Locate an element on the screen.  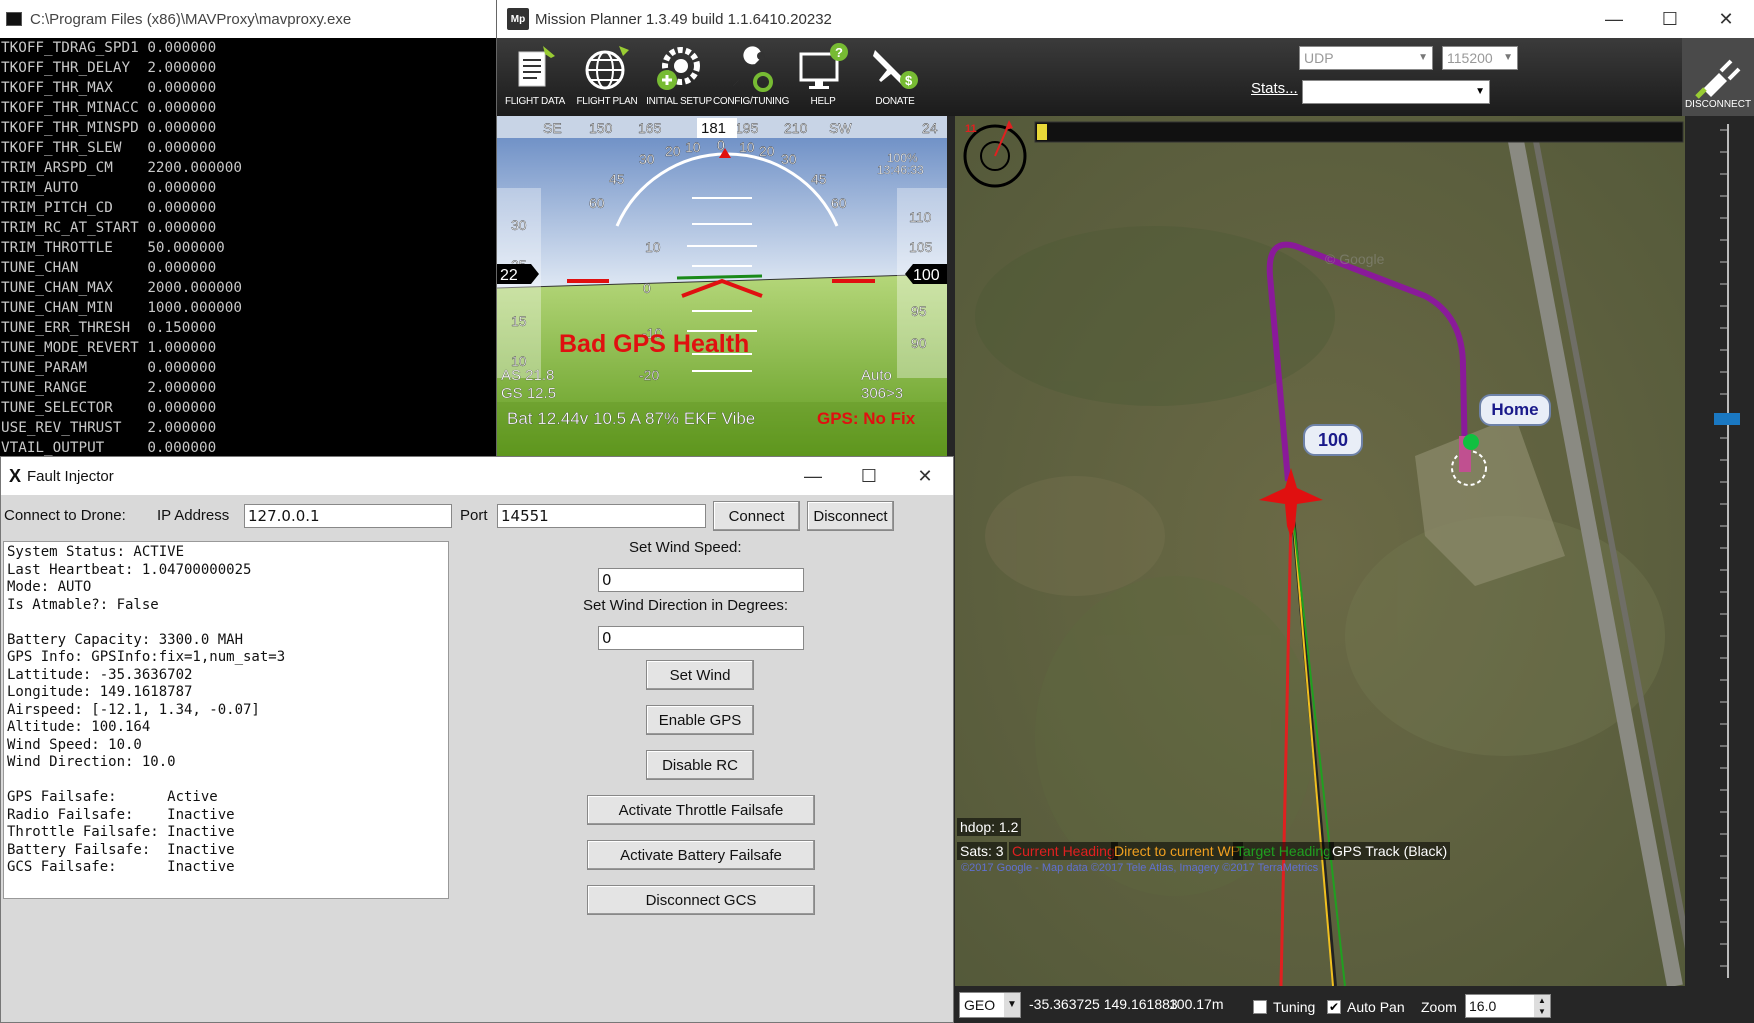
monitor-help-icon: ? is located at coordinates (823, 66).